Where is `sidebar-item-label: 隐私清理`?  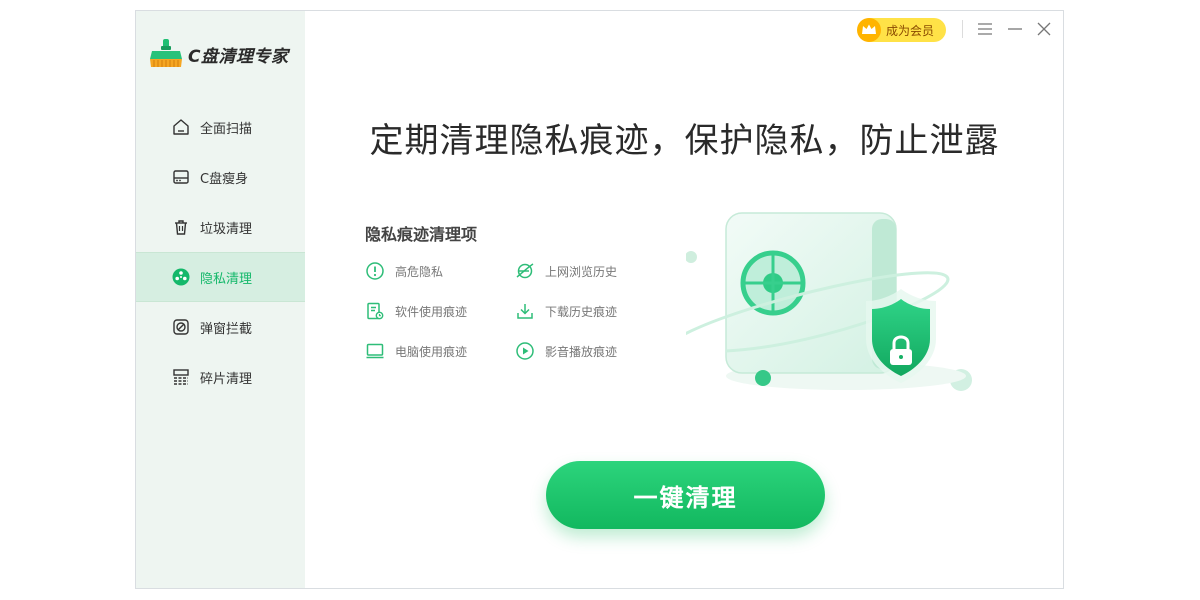
sidebar-item-label: 隐私清理 is located at coordinates (226, 279).